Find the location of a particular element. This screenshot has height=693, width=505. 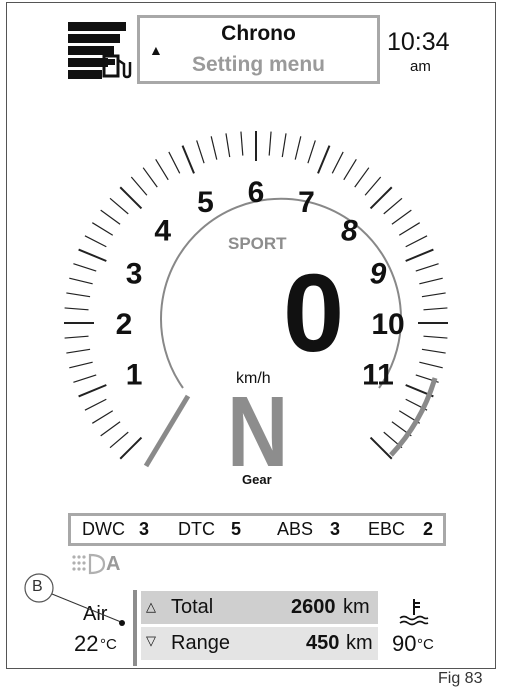

callout-b-label: B is located at coordinates (37, 586).